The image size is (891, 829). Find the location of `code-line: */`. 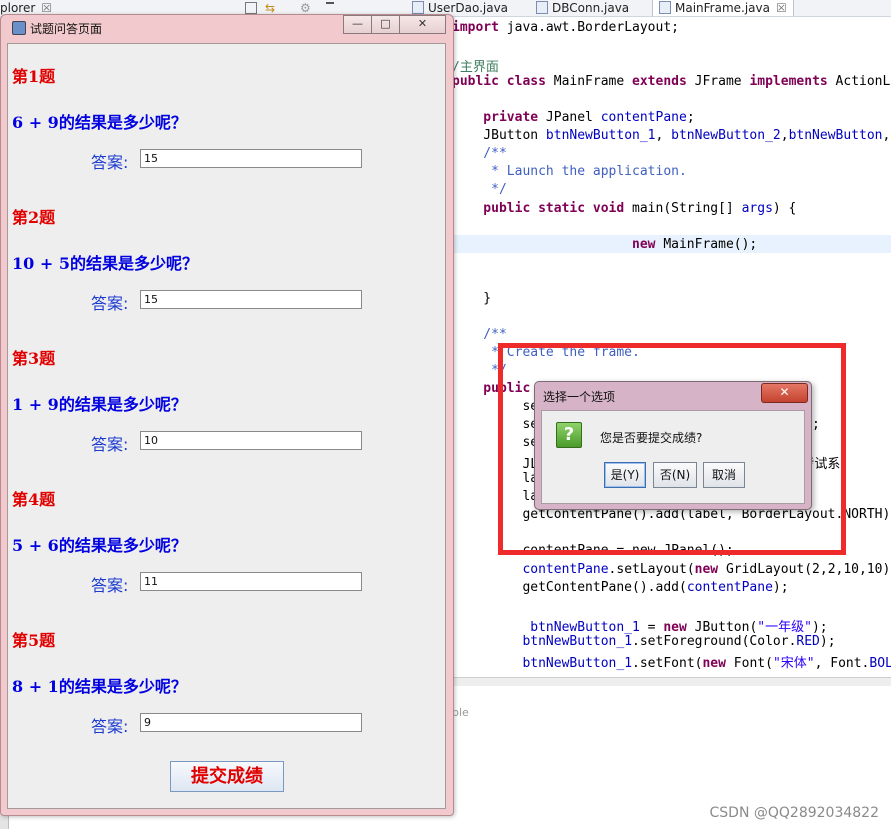

code-line: */ is located at coordinates (479, 190).